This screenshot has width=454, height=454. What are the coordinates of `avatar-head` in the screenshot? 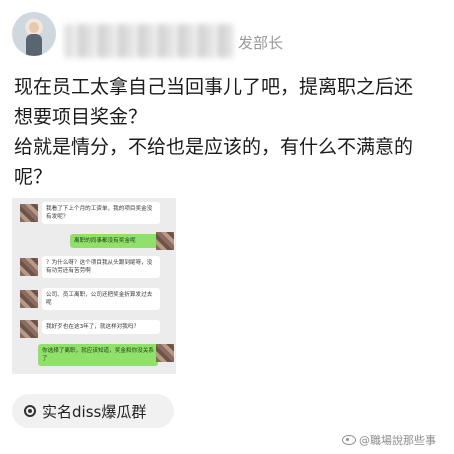 It's located at (34, 27).